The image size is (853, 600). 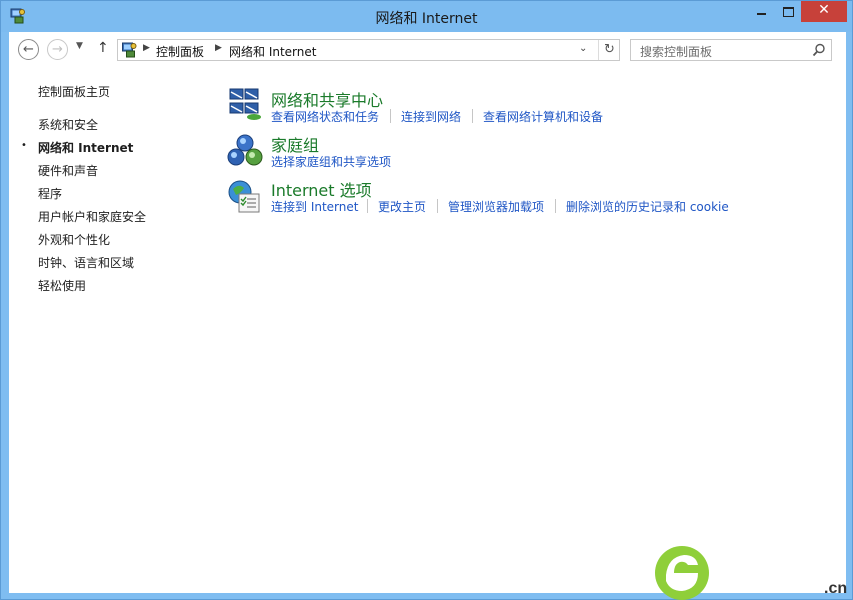 I want to click on close-button: ✕, so click(x=824, y=11).